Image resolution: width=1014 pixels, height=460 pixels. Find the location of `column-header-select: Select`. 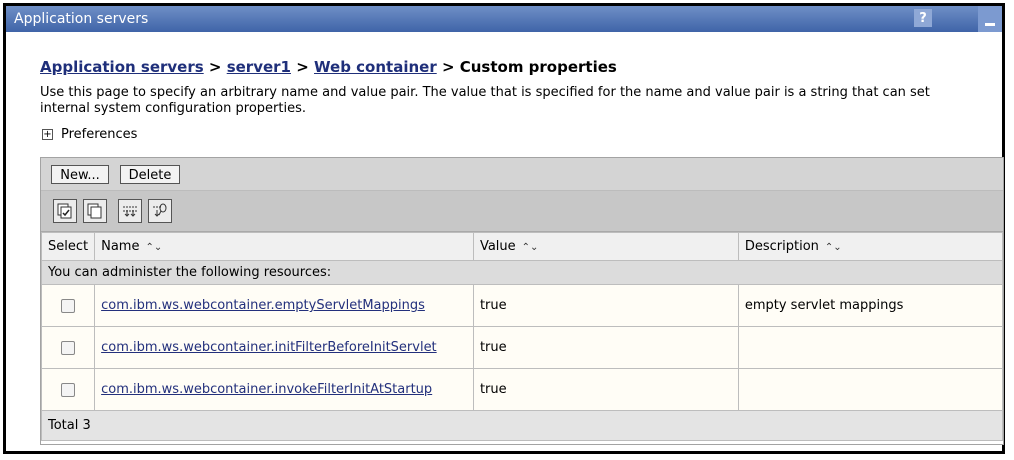

column-header-select: Select is located at coordinates (68, 246).